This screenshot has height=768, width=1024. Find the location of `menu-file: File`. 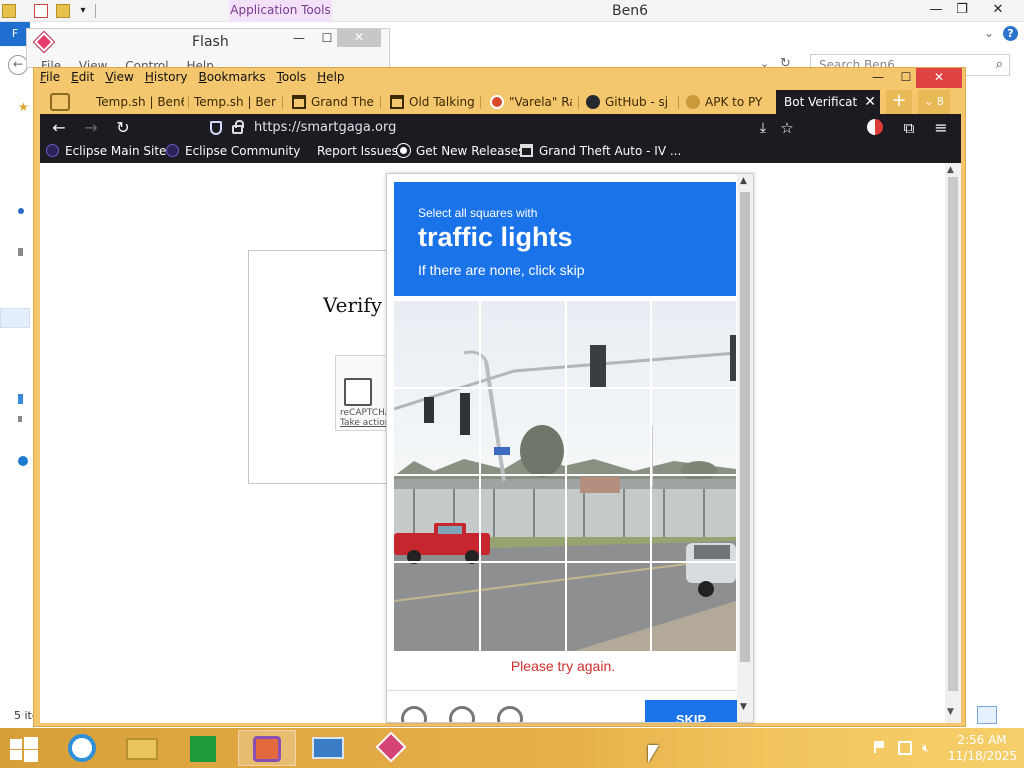

menu-file: File is located at coordinates (50, 77).